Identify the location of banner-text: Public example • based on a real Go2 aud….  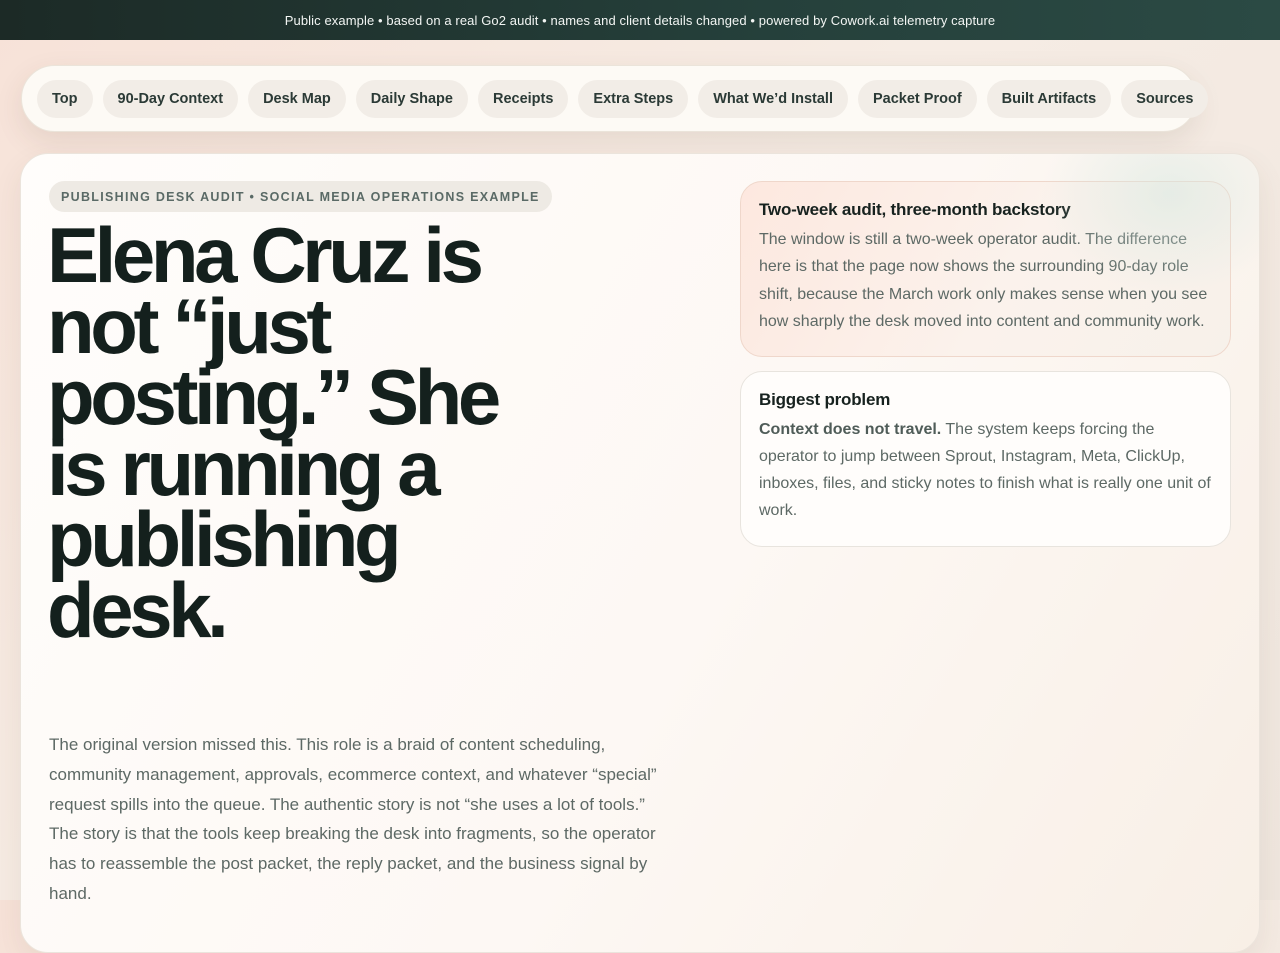
(640, 20).